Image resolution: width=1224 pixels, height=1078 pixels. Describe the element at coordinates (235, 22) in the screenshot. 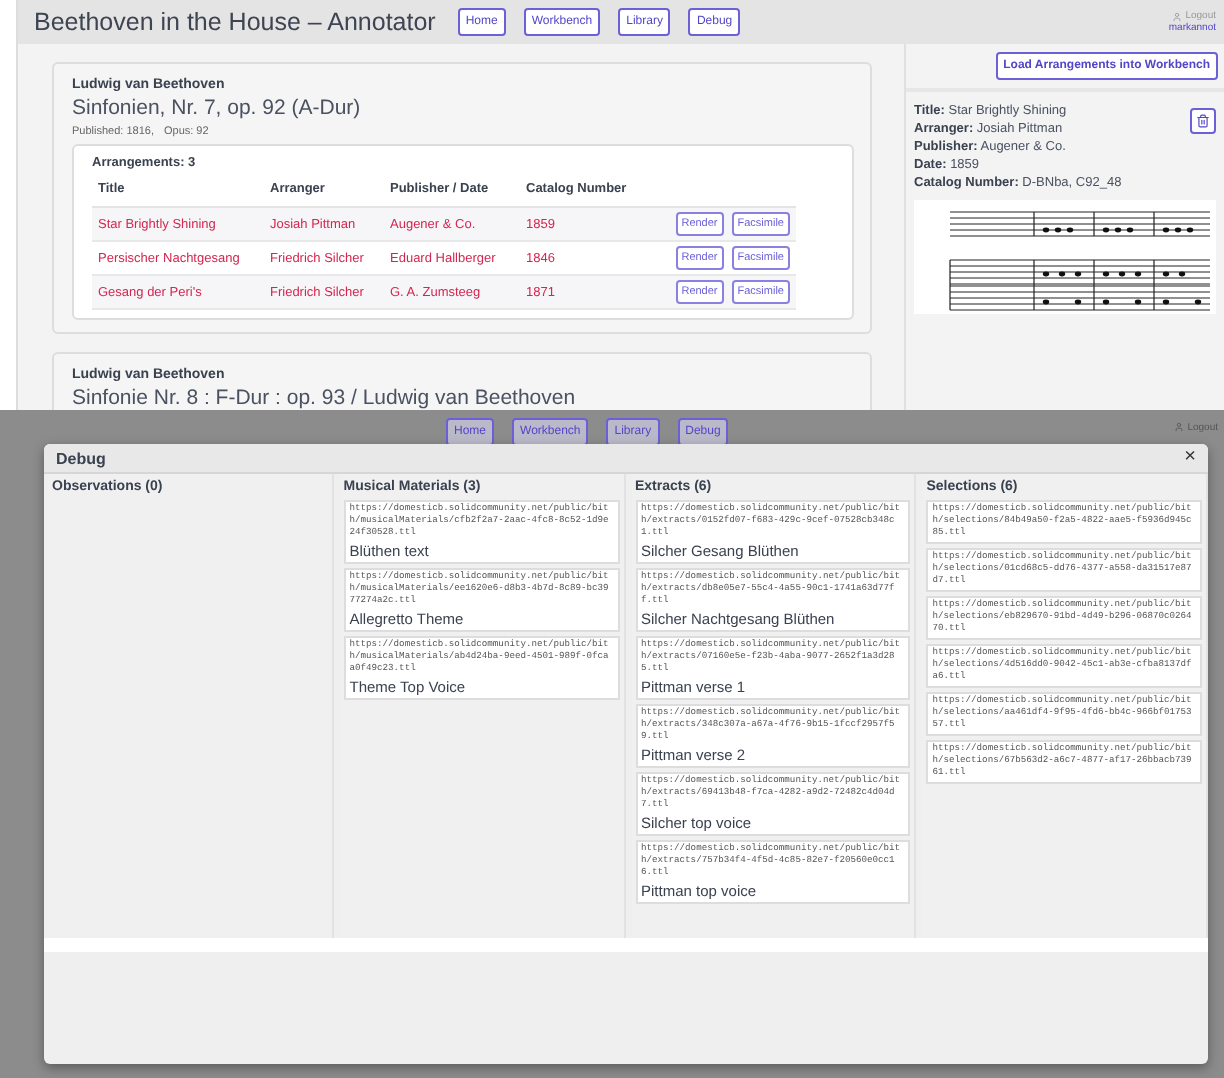

I see `app-title: Beethoven in the House – Annotator` at that location.